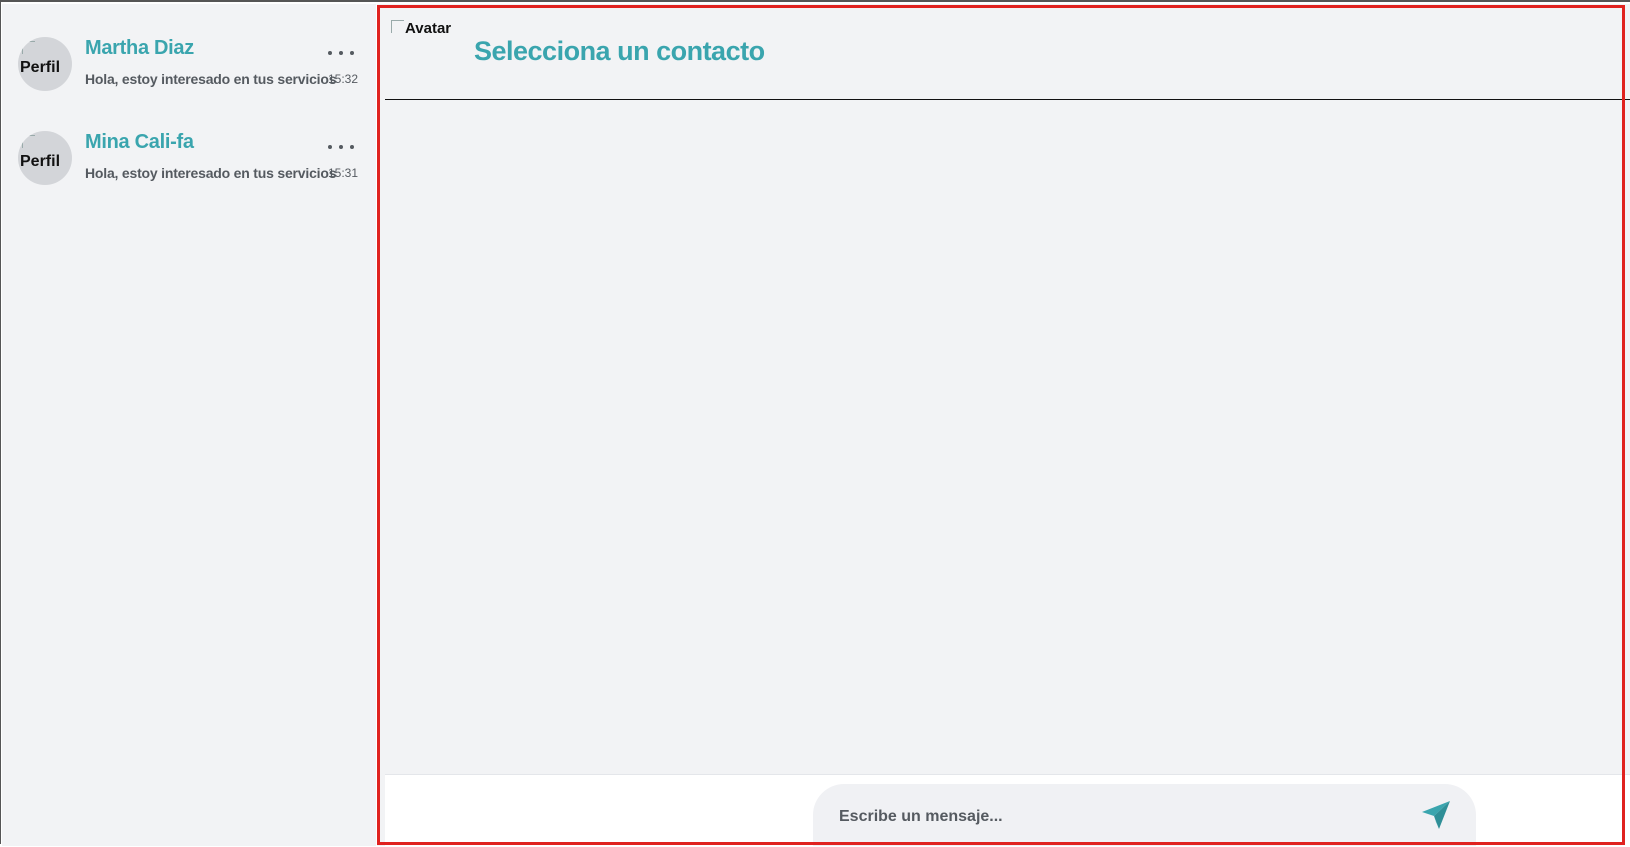 The height and width of the screenshot is (847, 1630). What do you see at coordinates (139, 142) in the screenshot?
I see `contact-name: Mina Cali-fa` at bounding box center [139, 142].